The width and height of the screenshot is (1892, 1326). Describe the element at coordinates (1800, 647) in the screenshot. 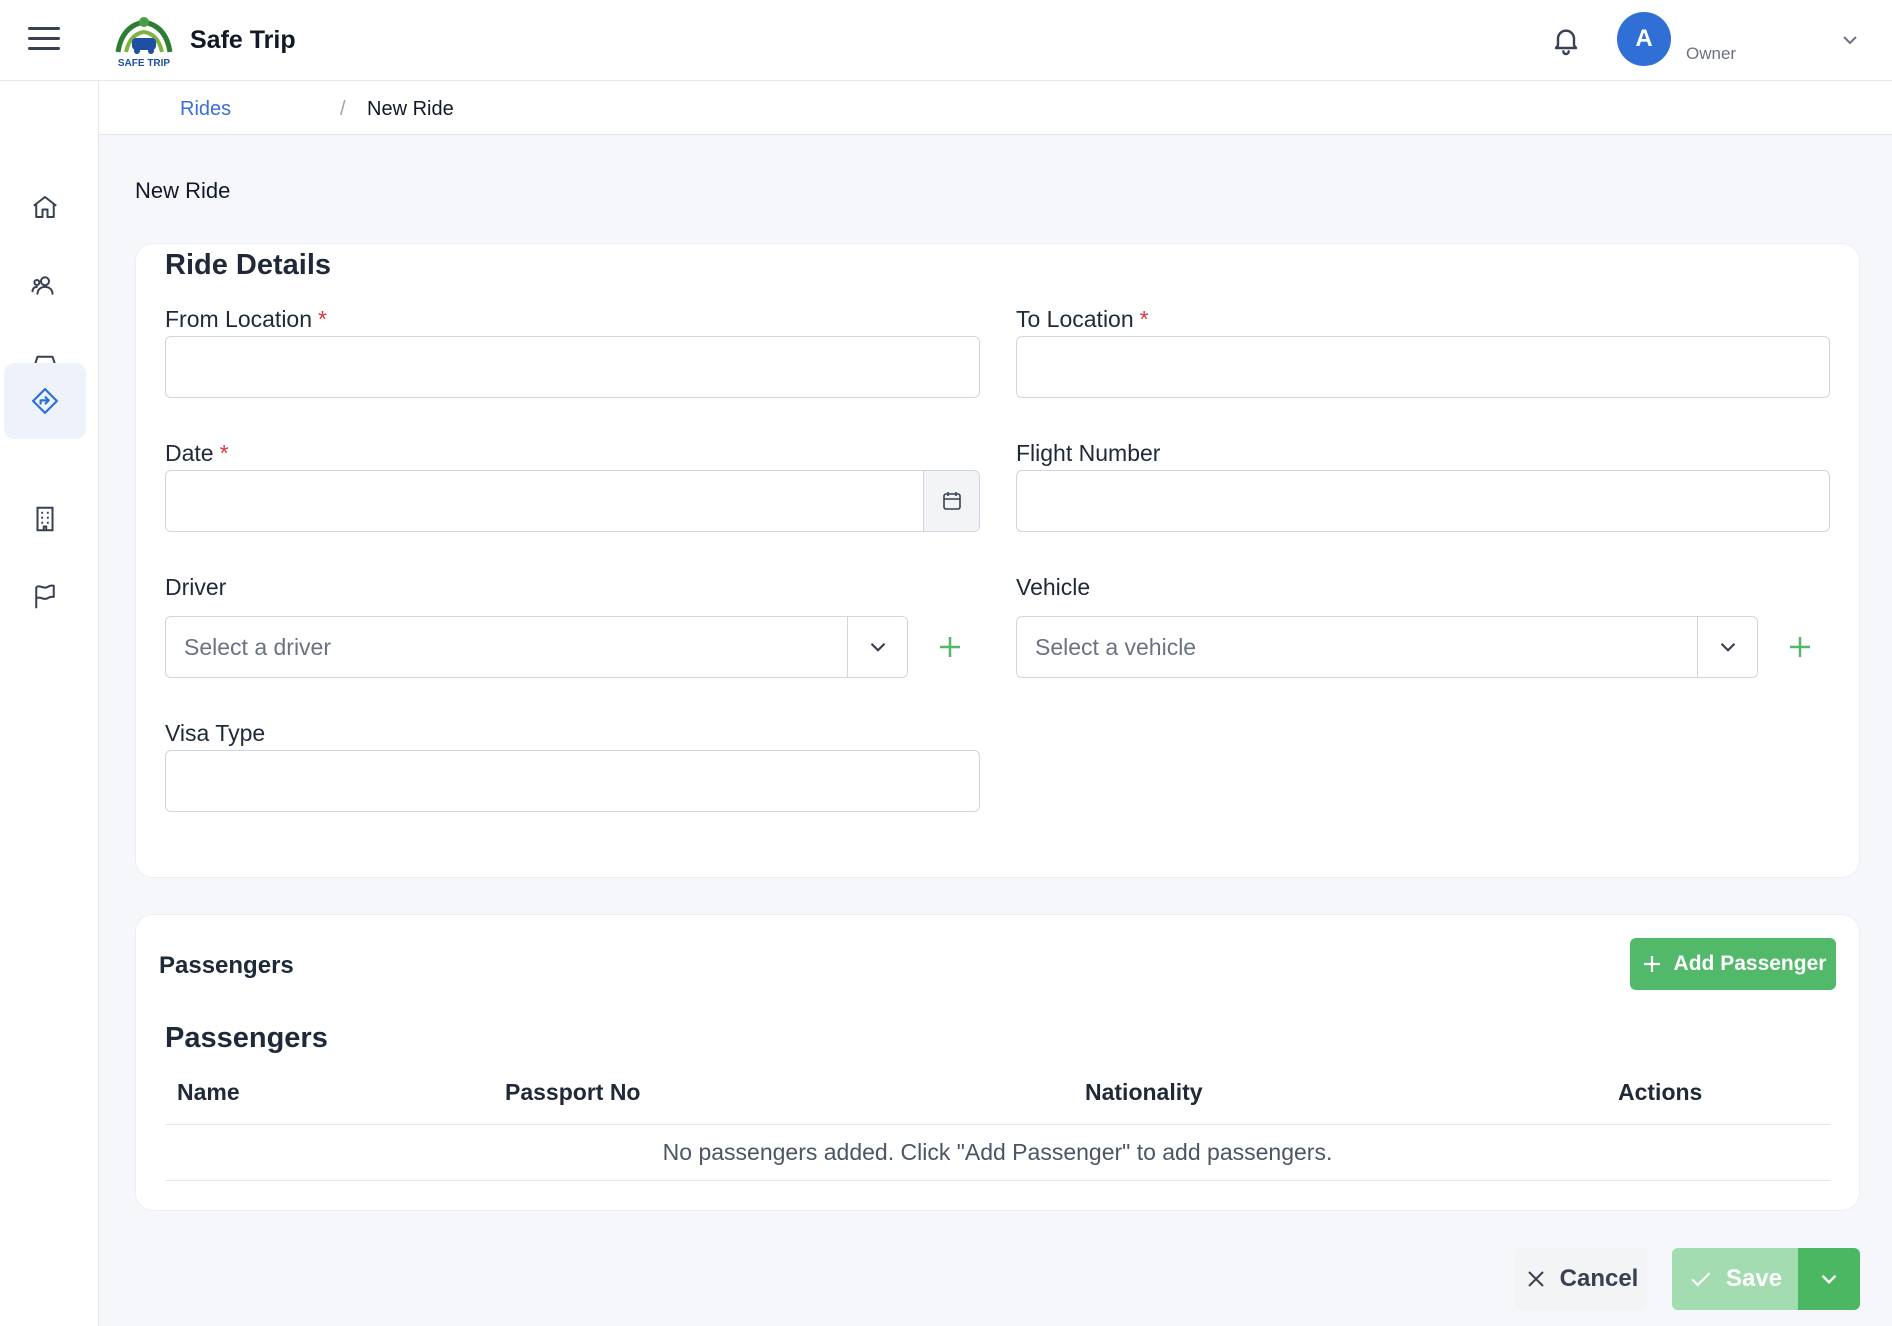

I see `add-vehicle-icon` at that location.